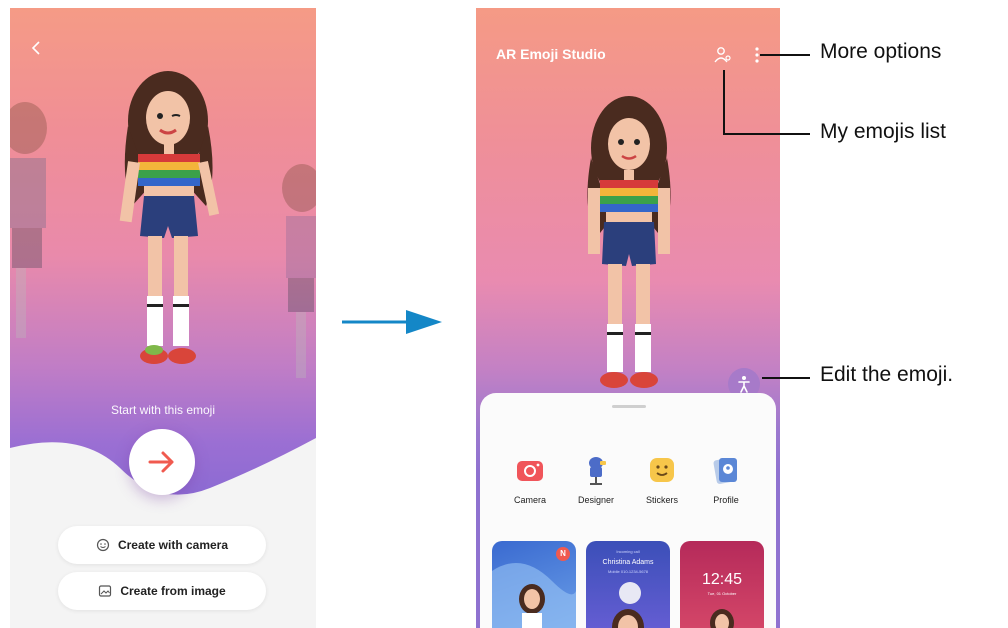  Describe the element at coordinates (628, 571) in the screenshot. I see `contact-sub: Mobile 010-1234-5678` at that location.